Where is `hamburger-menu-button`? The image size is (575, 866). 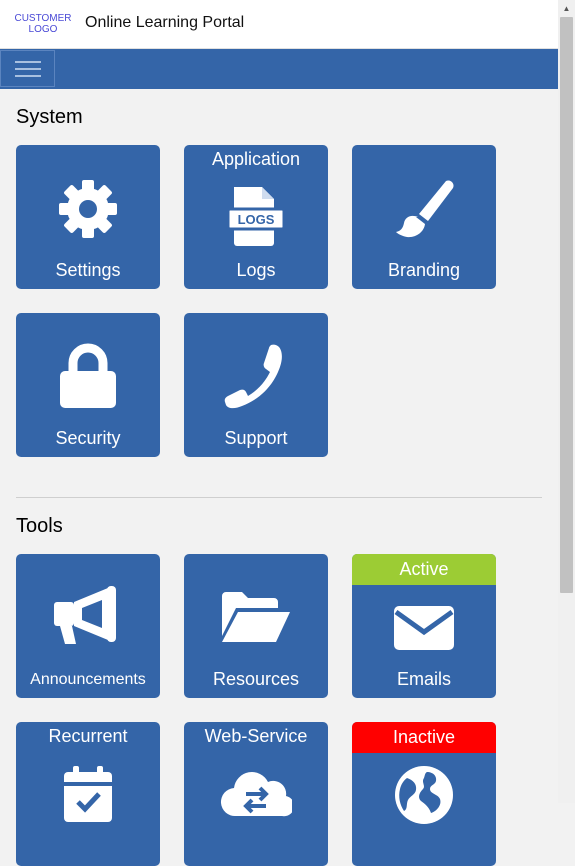
hamburger-menu-button is located at coordinates (27, 68).